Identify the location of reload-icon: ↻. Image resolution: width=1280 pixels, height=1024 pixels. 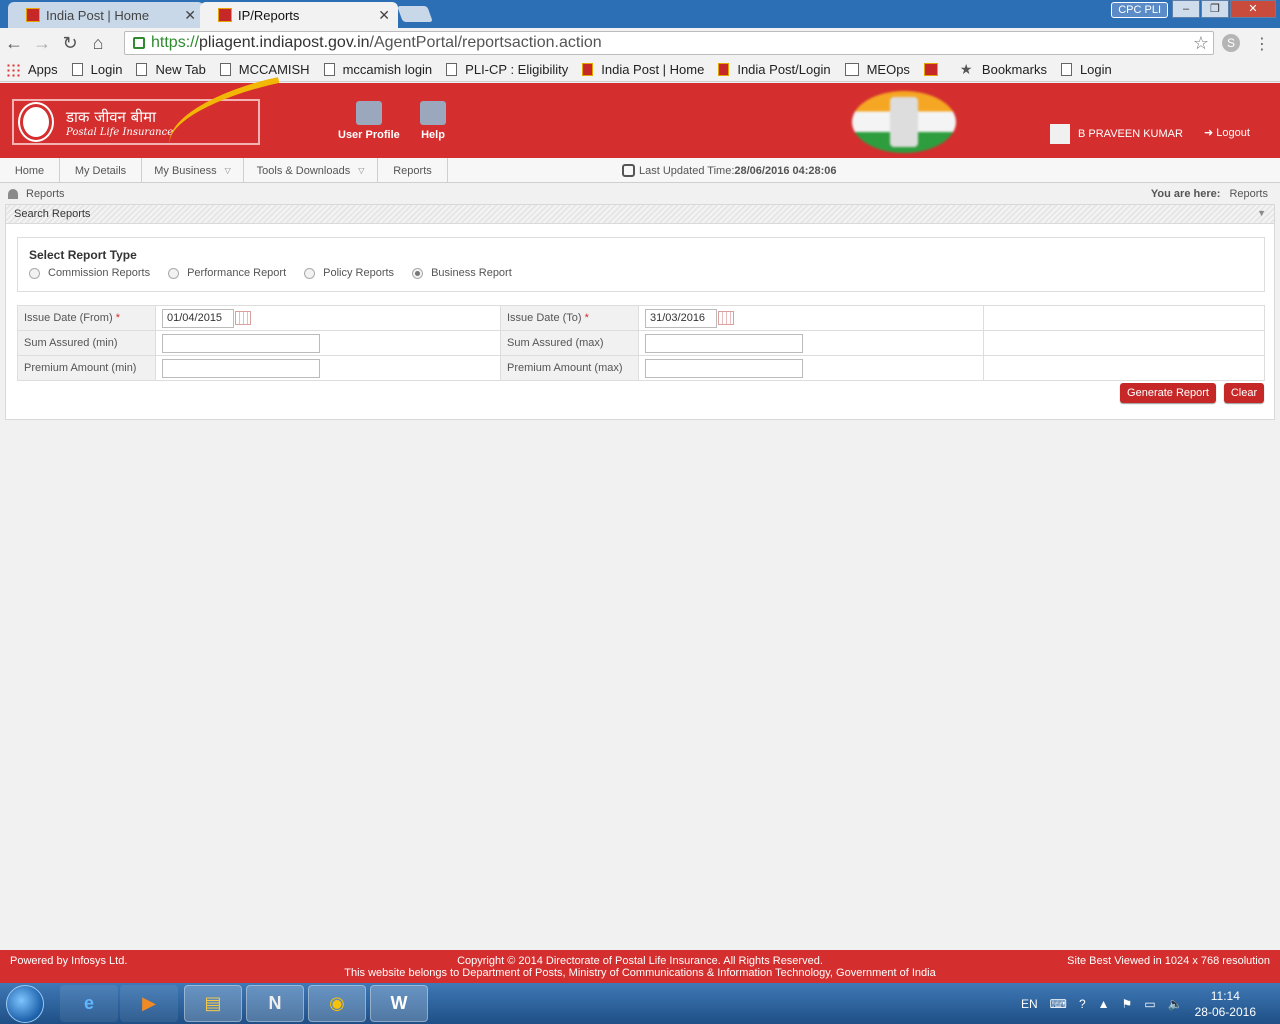
(70, 43).